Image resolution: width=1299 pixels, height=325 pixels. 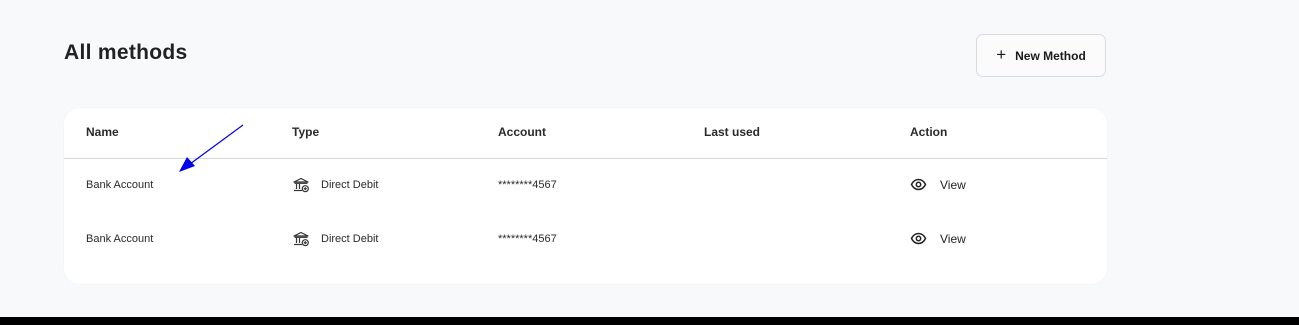 What do you see at coordinates (1050, 55) in the screenshot?
I see `new-method-button-label: New Method` at bounding box center [1050, 55].